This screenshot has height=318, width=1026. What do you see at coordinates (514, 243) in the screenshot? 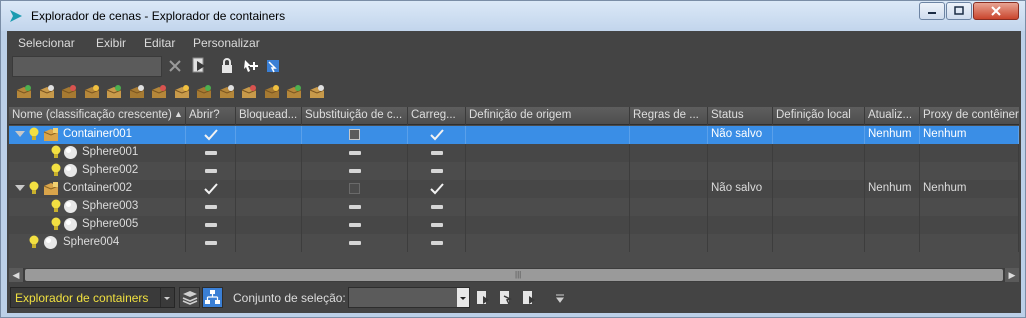
I see `table-row: Sphere004` at bounding box center [514, 243].